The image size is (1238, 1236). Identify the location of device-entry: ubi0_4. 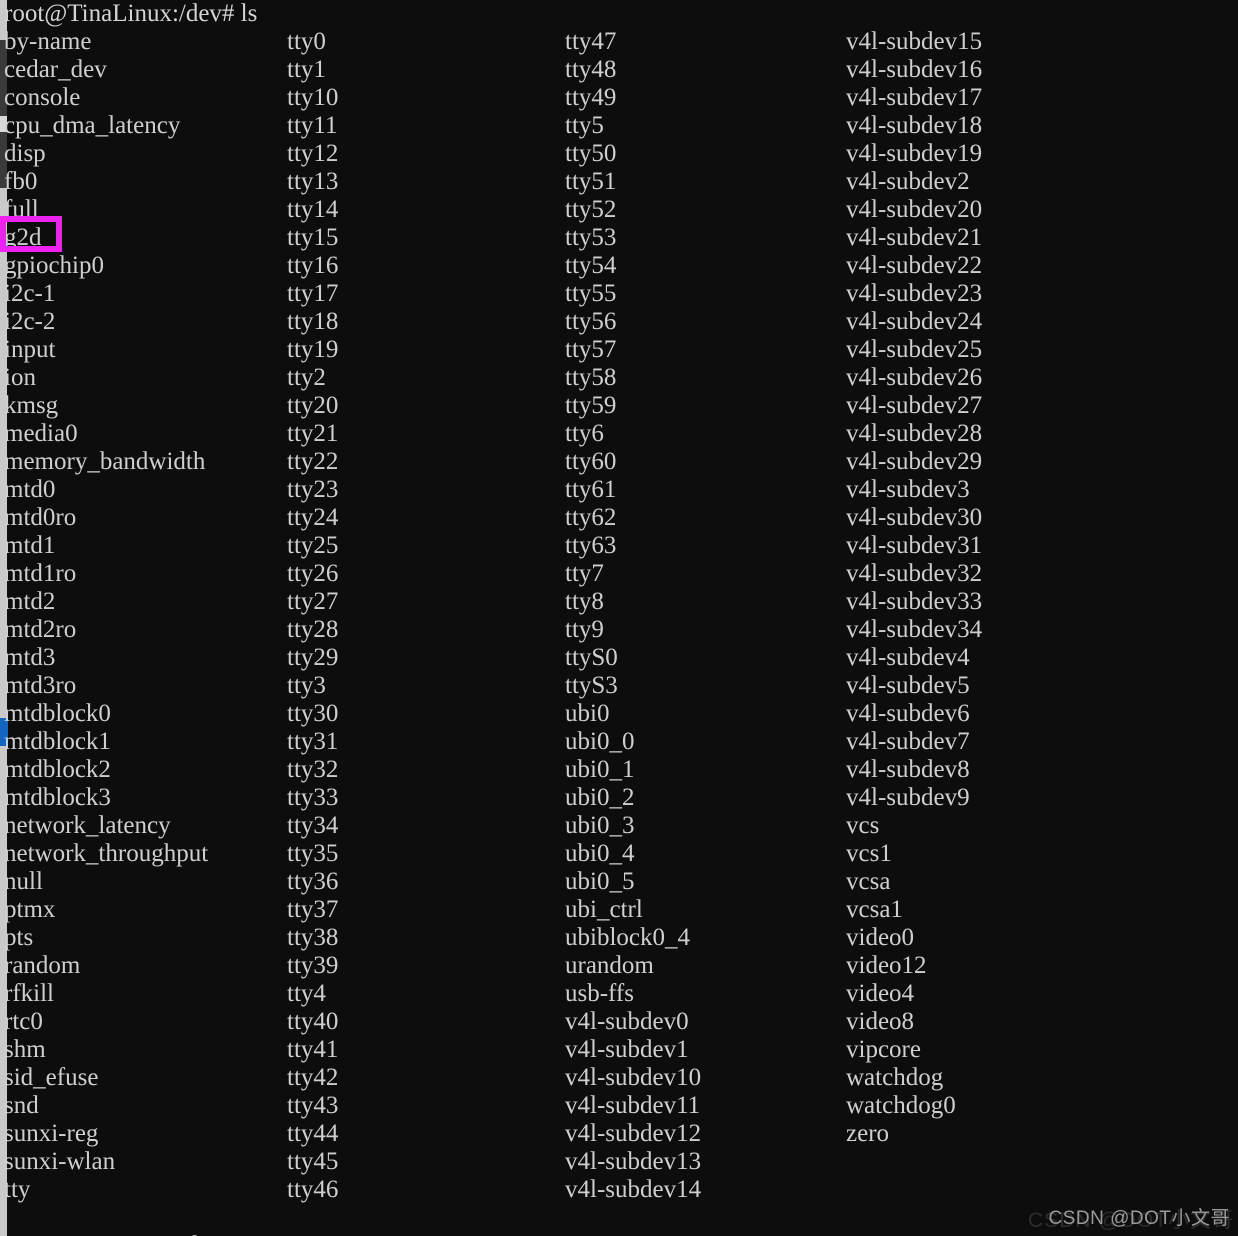
(600, 853).